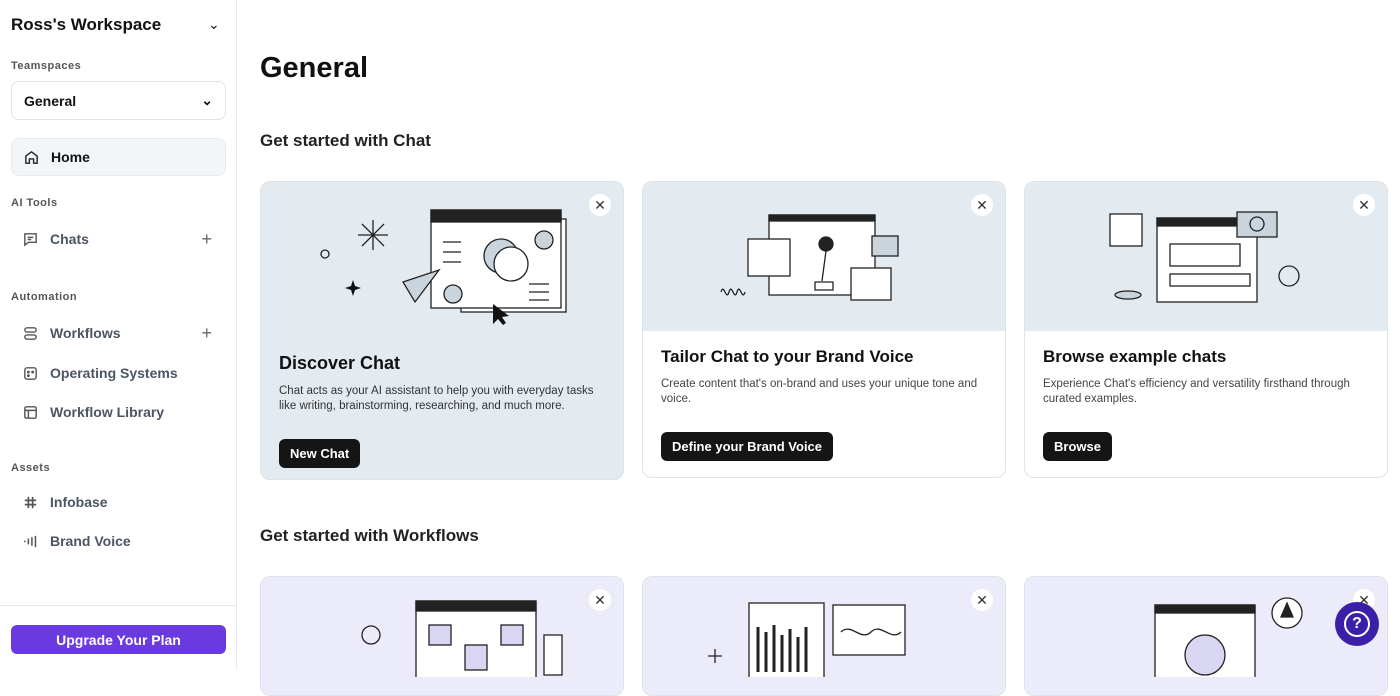 The image size is (1400, 696). Describe the element at coordinates (787, 356) in the screenshot. I see `card-title: Tailor Chat to your Brand Voice` at that location.